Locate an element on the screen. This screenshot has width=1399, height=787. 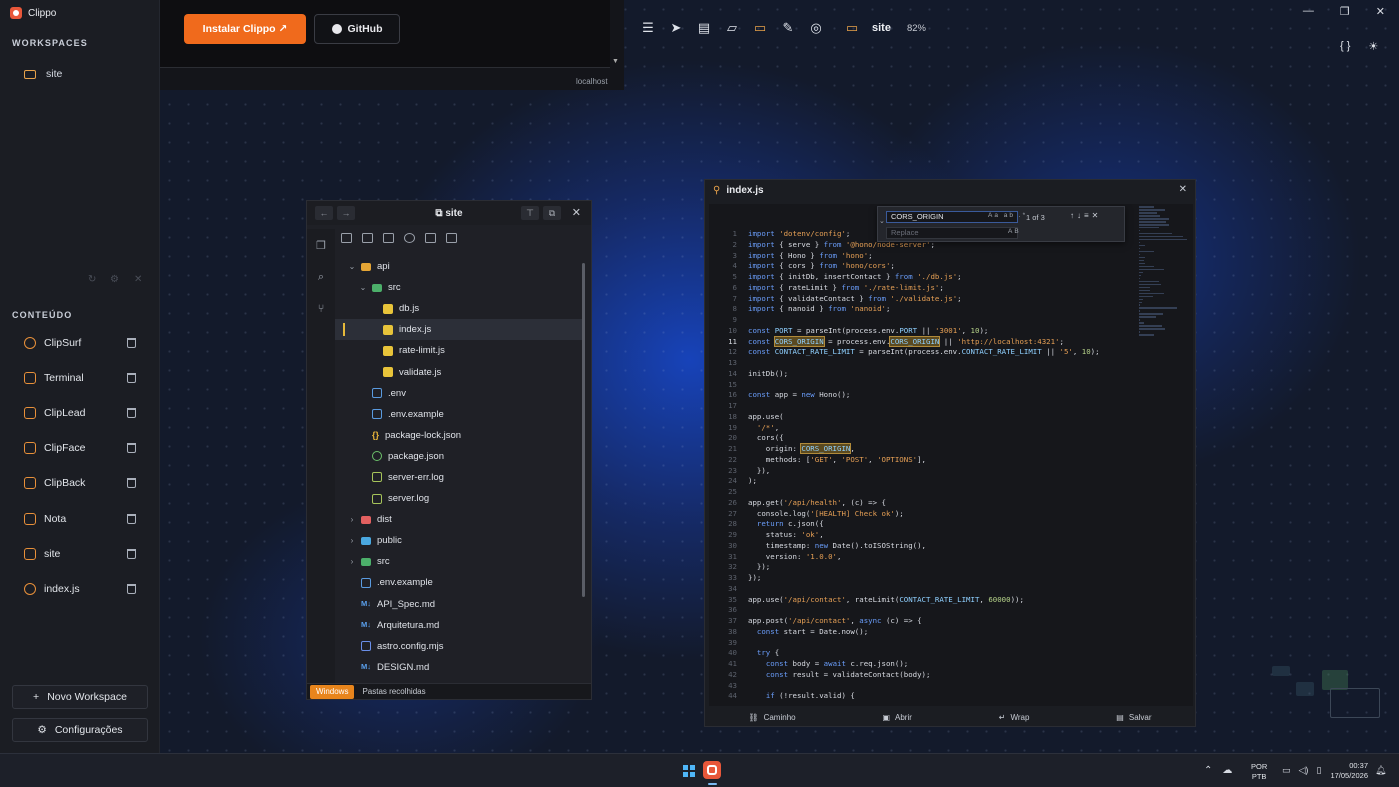
content-item-clipsurf: ClipSurf is located at coordinates (80, 343).